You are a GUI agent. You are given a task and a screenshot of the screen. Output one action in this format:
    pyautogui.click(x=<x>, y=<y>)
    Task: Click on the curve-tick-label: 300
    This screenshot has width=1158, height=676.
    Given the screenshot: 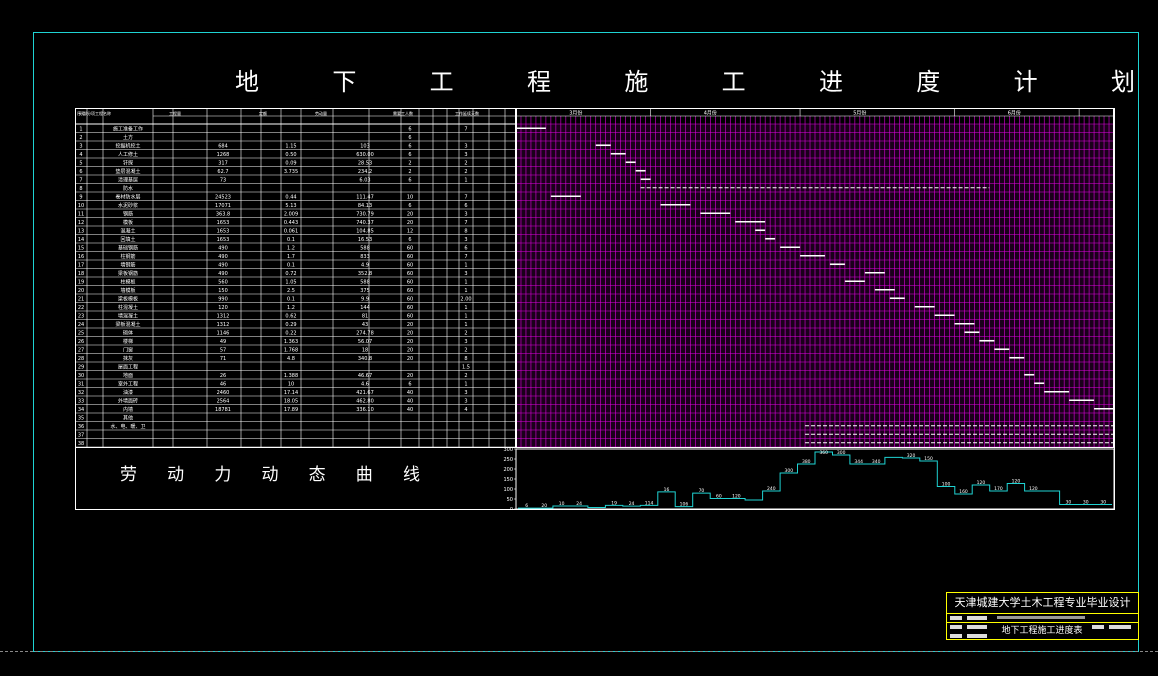 What is the action you would take?
    pyautogui.click(x=508, y=450)
    